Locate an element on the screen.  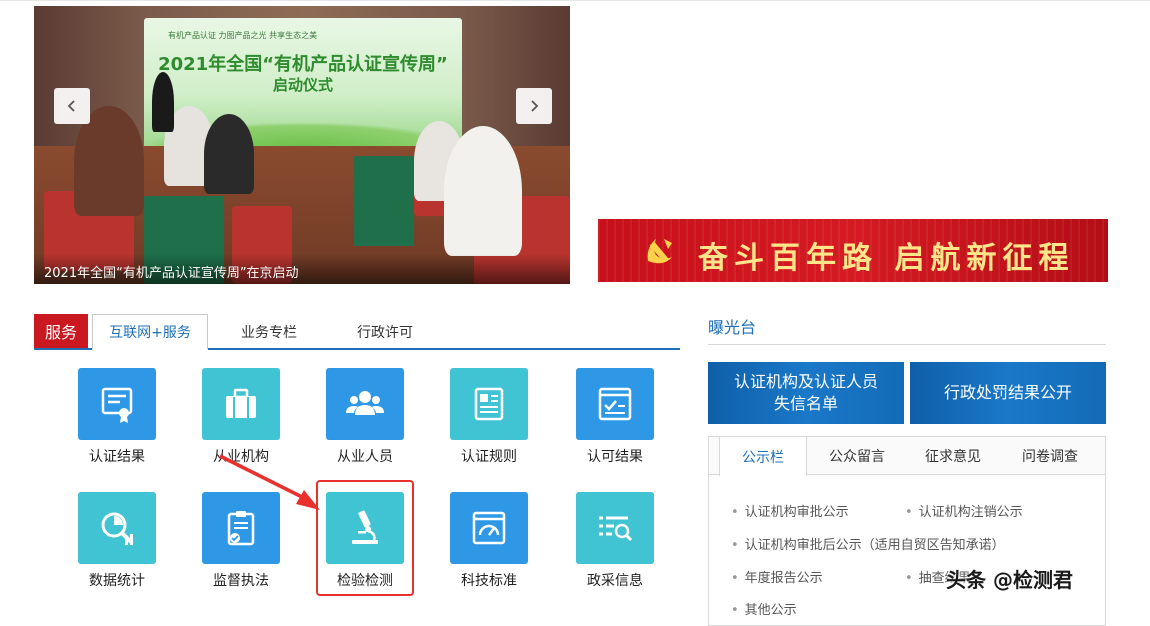
penalty-results-button: 行政处罚结果公开 is located at coordinates (1008, 393).